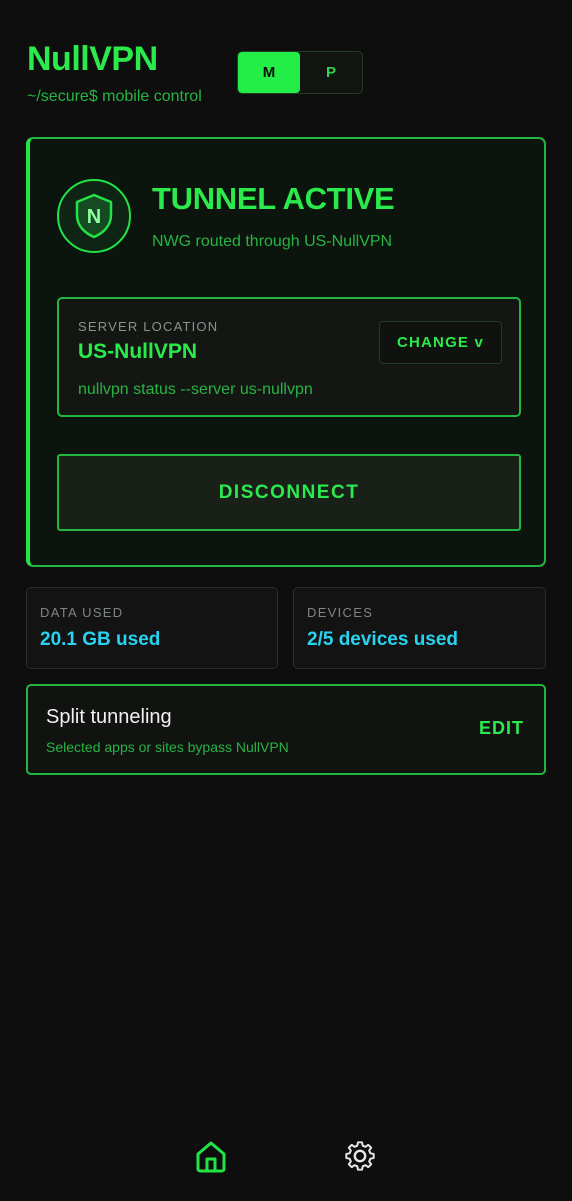 Image resolution: width=572 pixels, height=1201 pixels. I want to click on data-used-value: 20.1 GB used, so click(100, 639).